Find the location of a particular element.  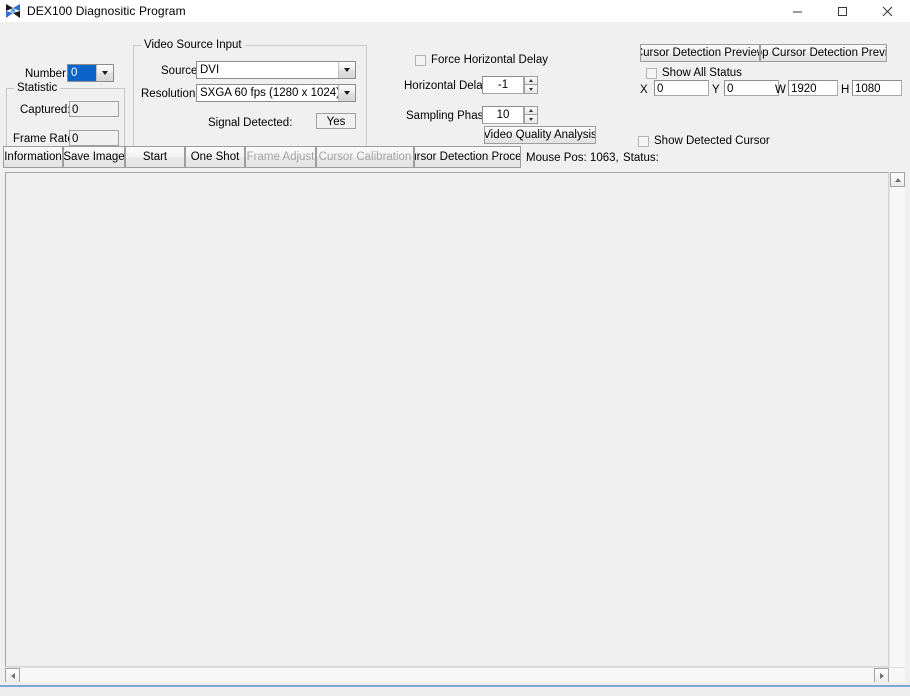

window-controls is located at coordinates (842, 11).